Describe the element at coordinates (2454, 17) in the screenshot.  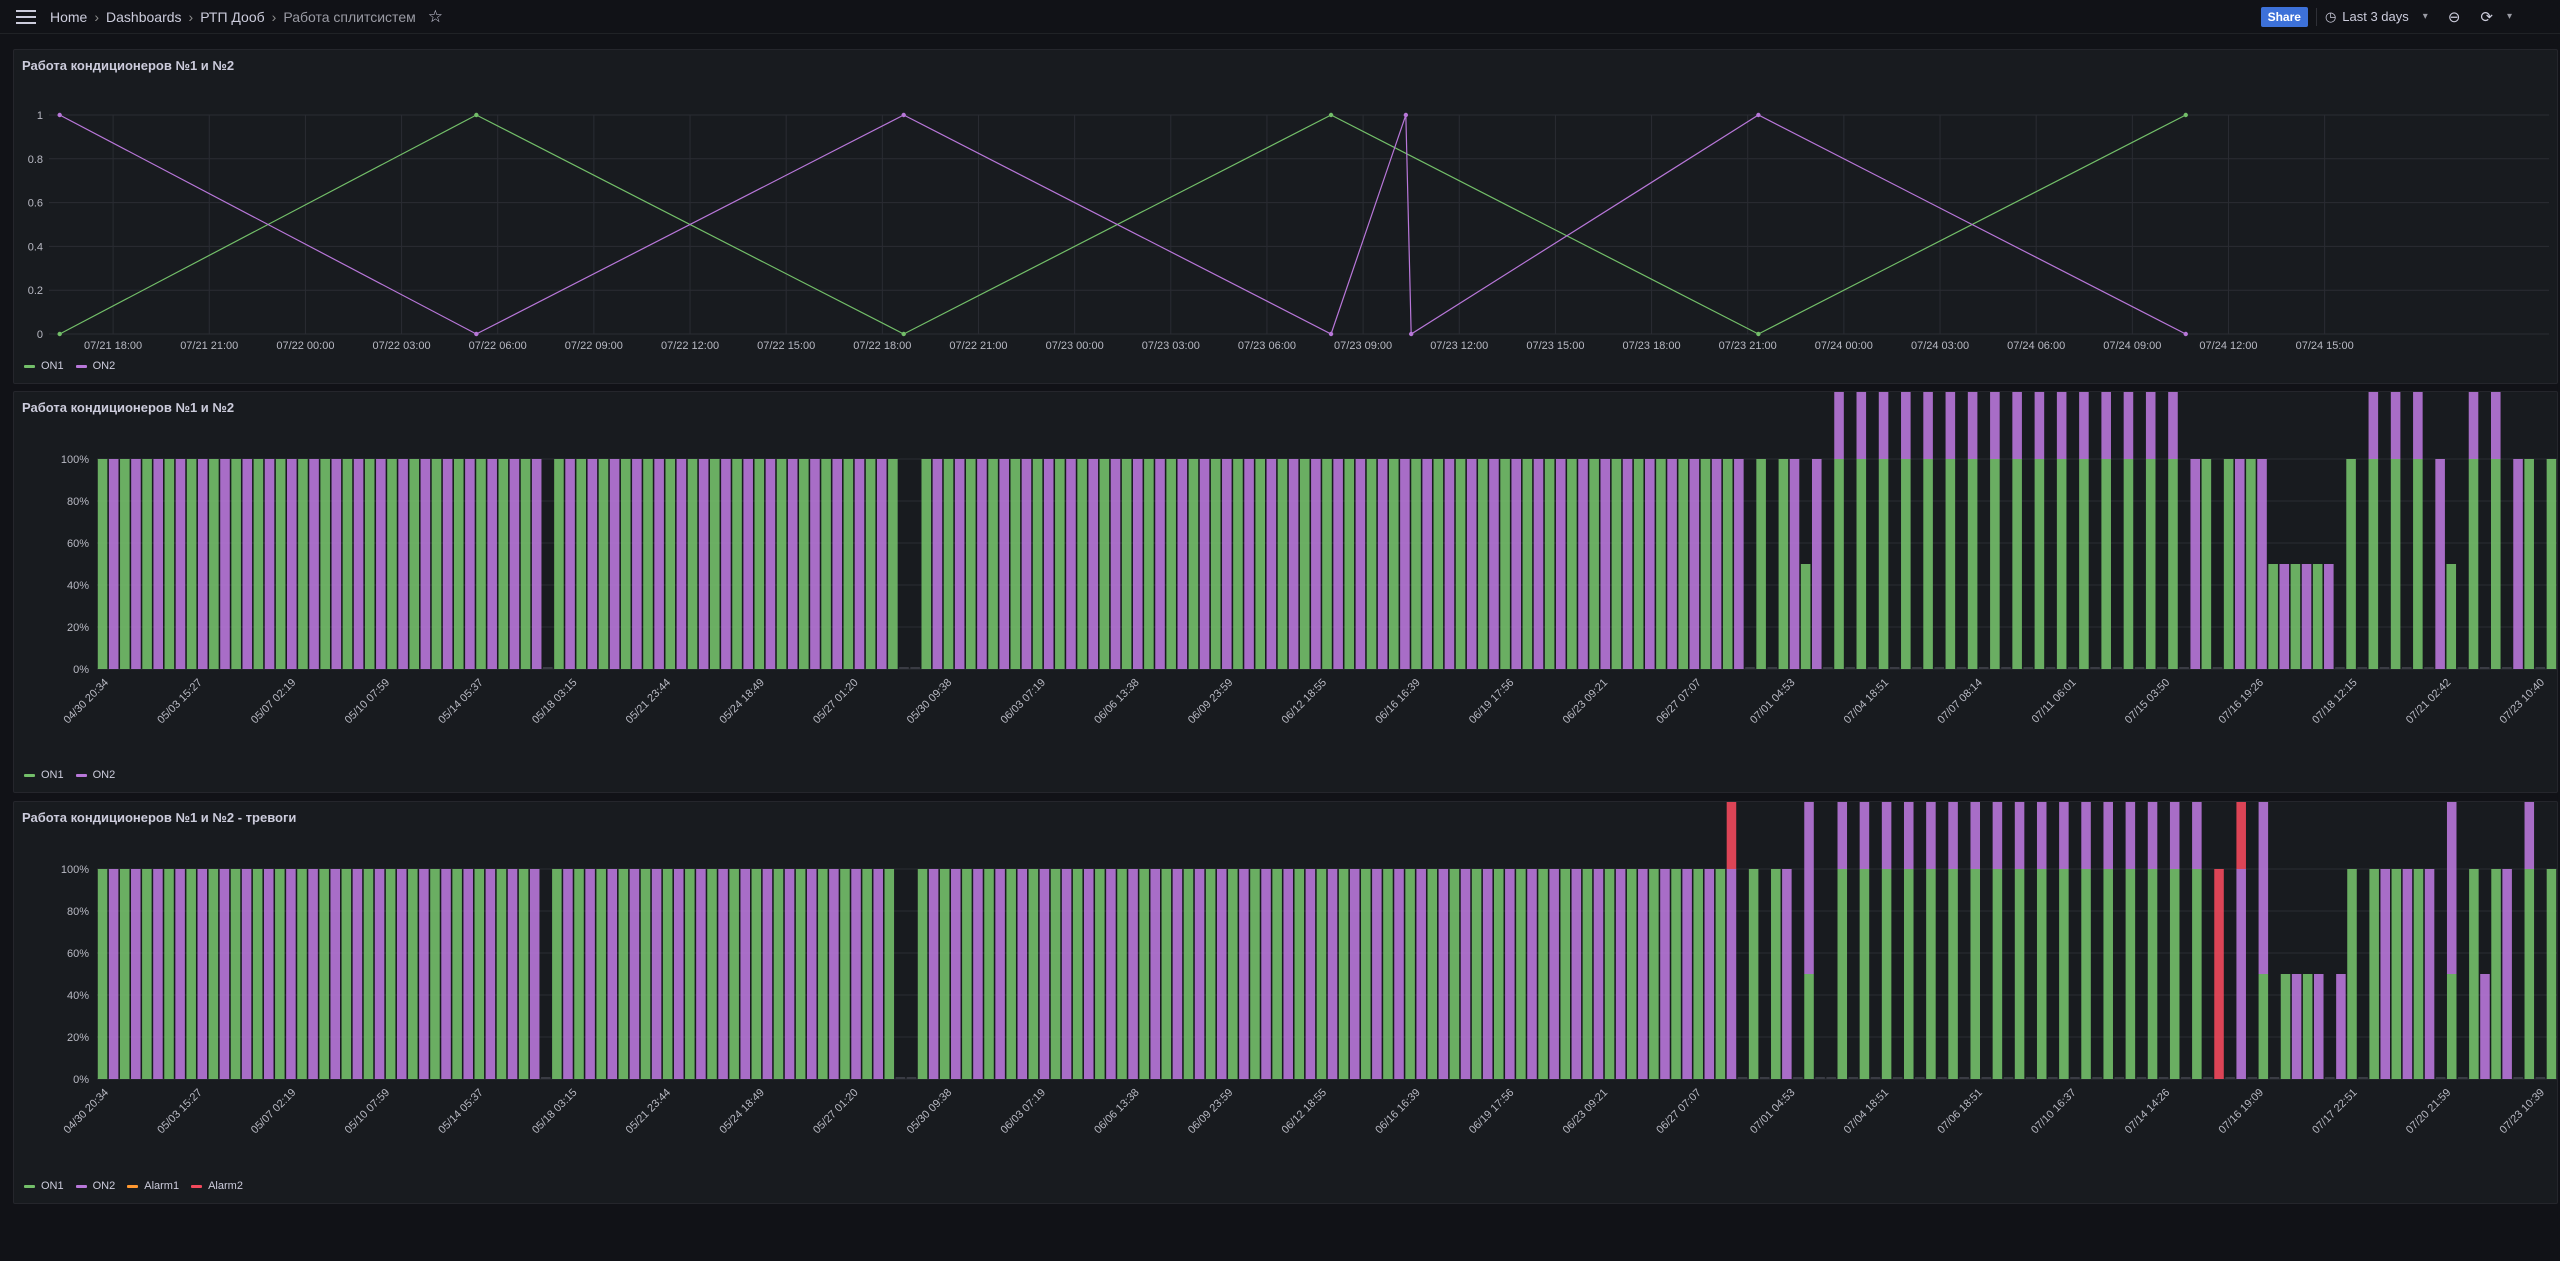
I see `zoom-out-icon: ⊖` at that location.